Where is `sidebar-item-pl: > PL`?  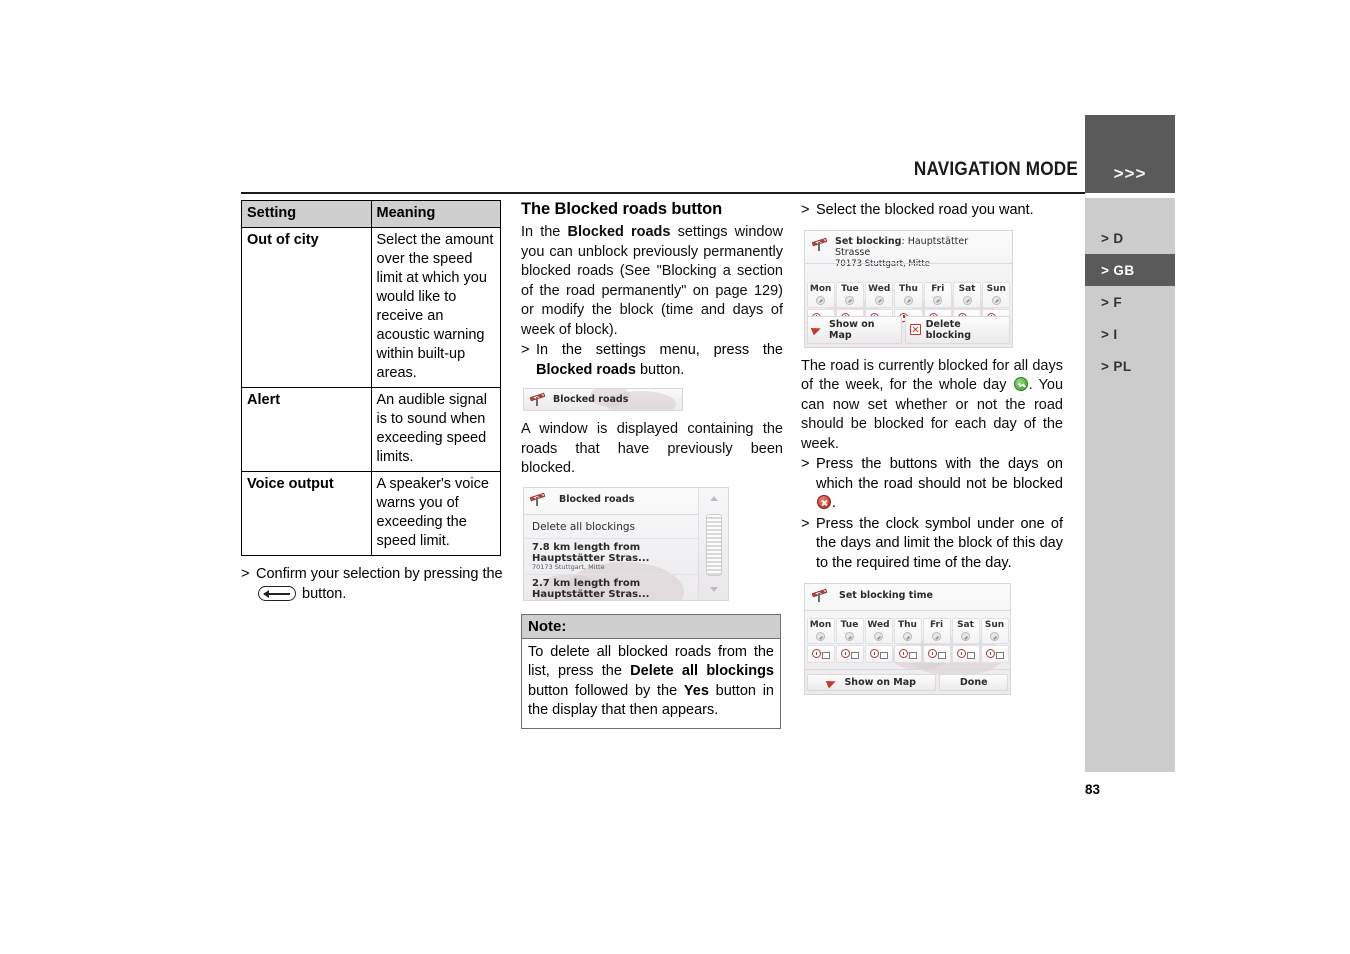 sidebar-item-pl: > PL is located at coordinates (1130, 366).